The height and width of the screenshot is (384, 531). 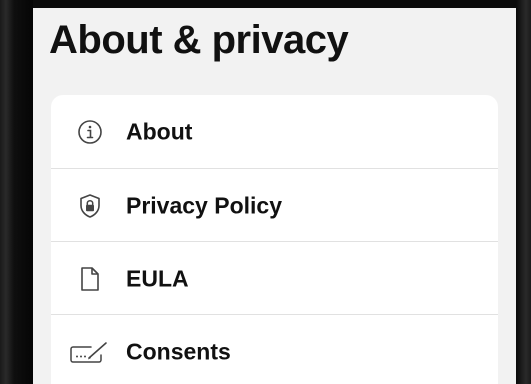 I want to click on page-title: About & privacy, so click(x=199, y=40).